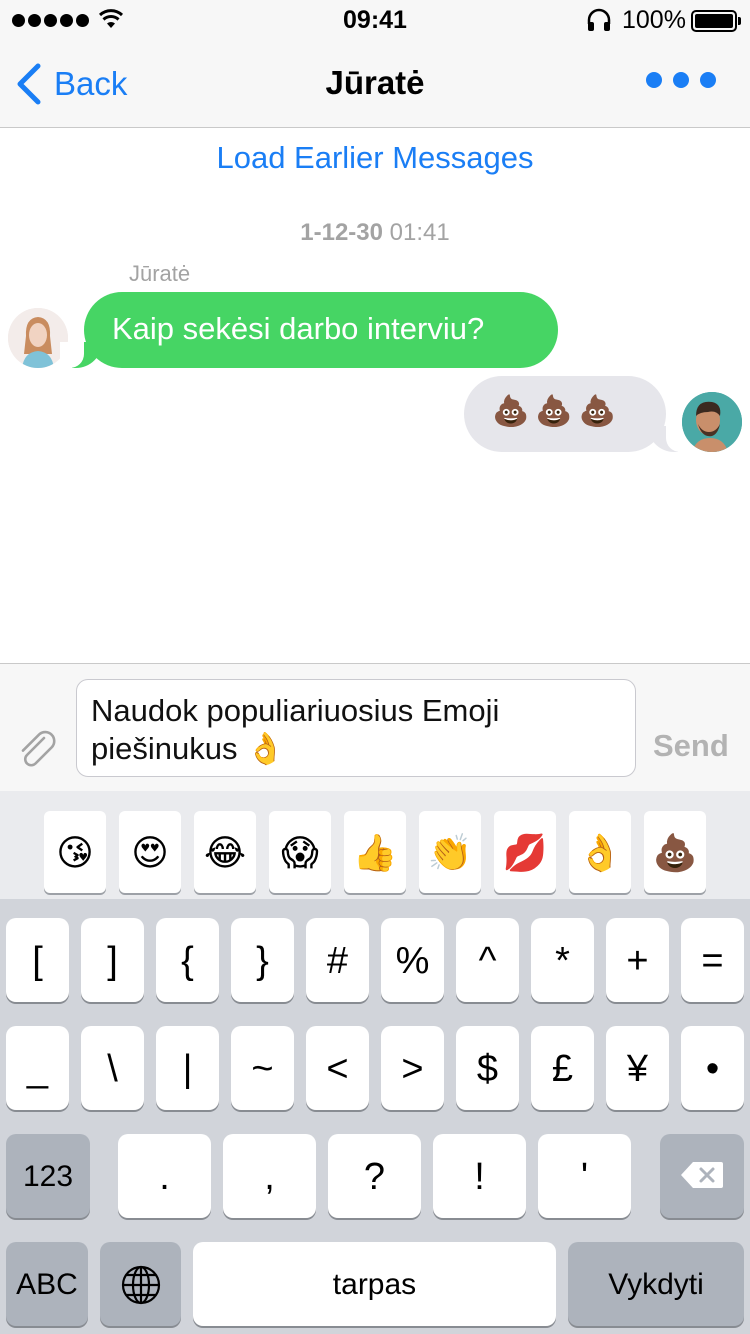 This screenshot has height=1334, width=750. I want to click on key: ,, so click(269, 1176).